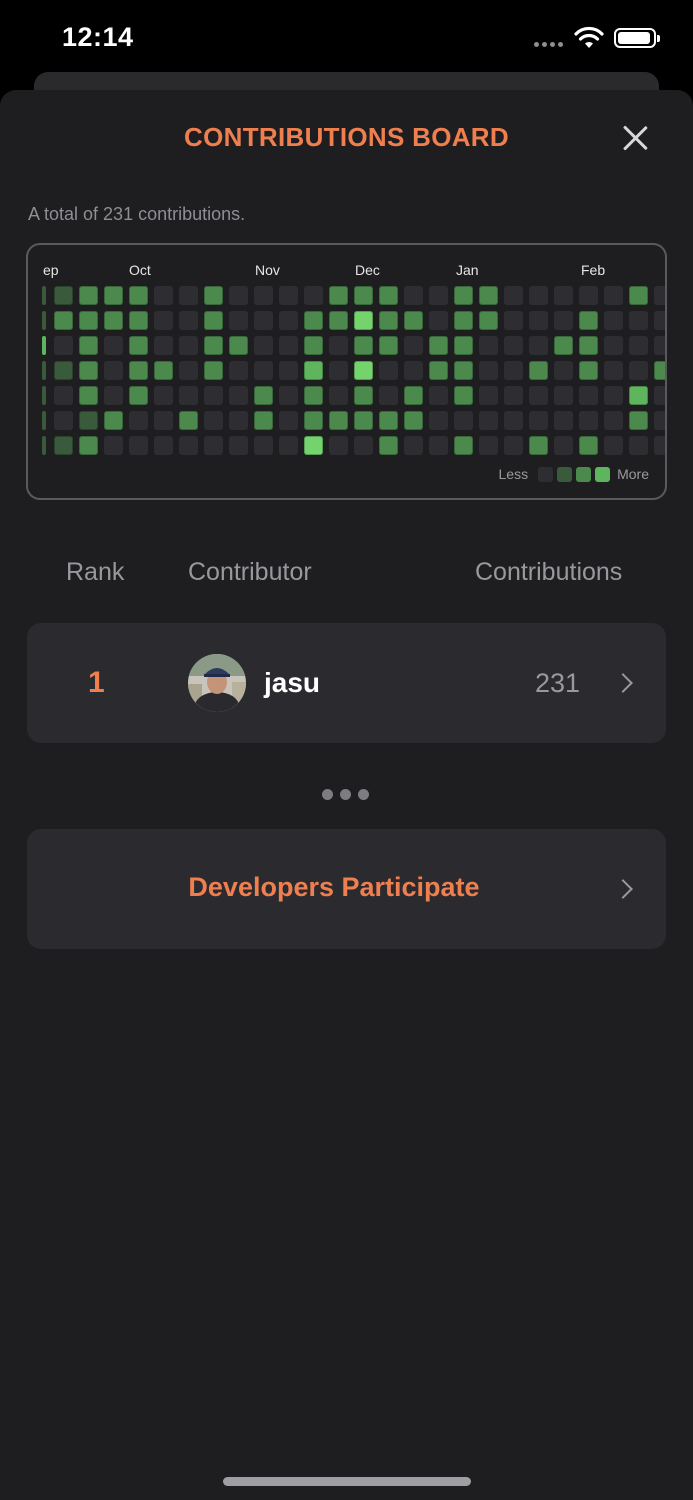 The width and height of the screenshot is (693, 1500). What do you see at coordinates (140, 270) in the screenshot?
I see `month-label: Oct` at bounding box center [140, 270].